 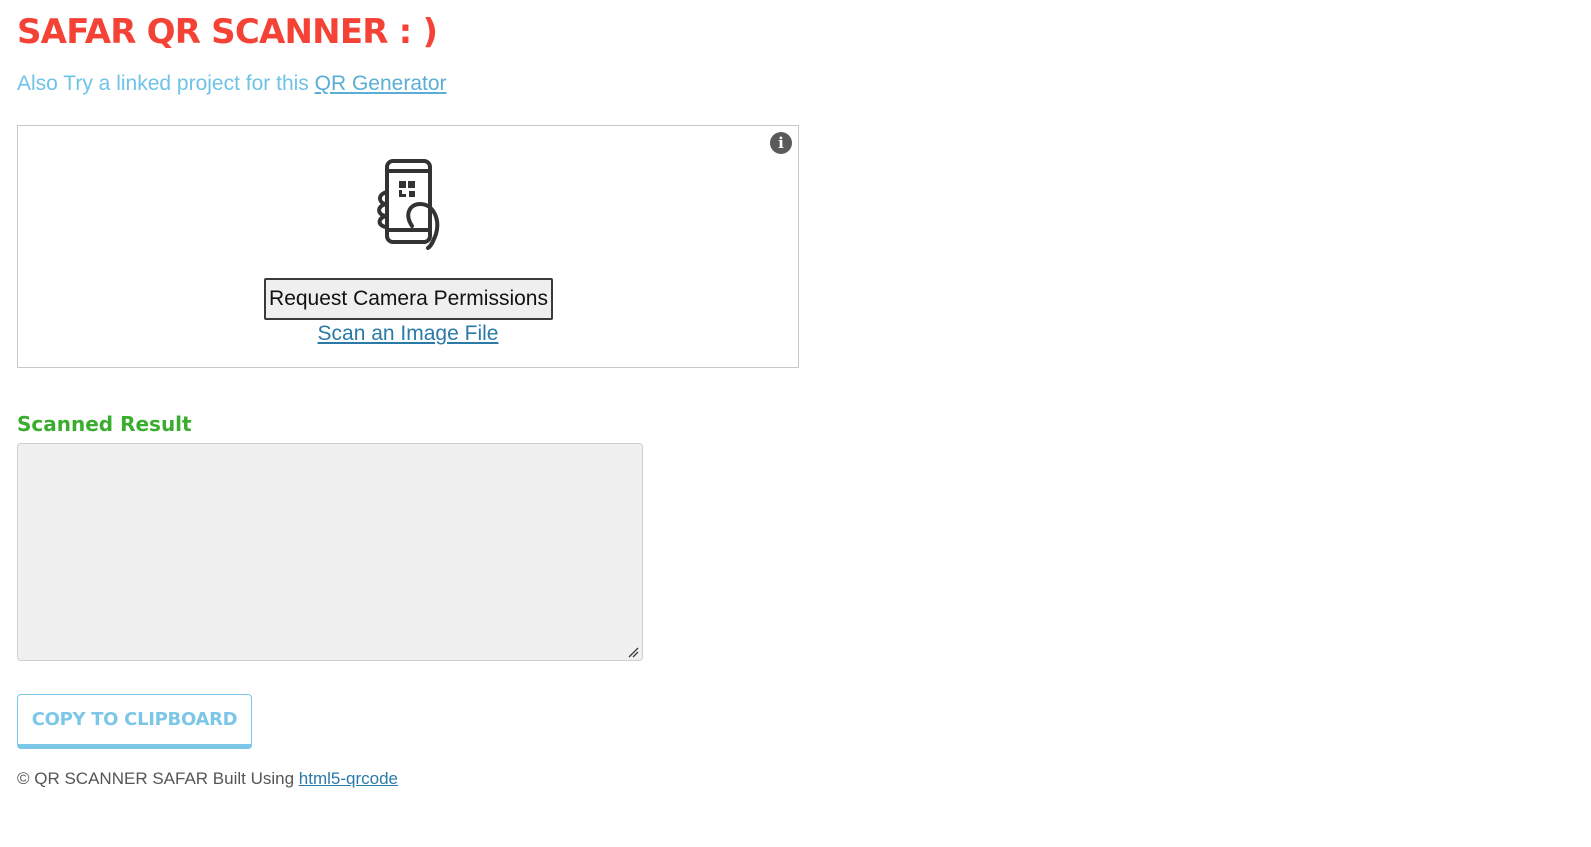 I want to click on qr-generator-link: QR Generator, so click(x=381, y=83).